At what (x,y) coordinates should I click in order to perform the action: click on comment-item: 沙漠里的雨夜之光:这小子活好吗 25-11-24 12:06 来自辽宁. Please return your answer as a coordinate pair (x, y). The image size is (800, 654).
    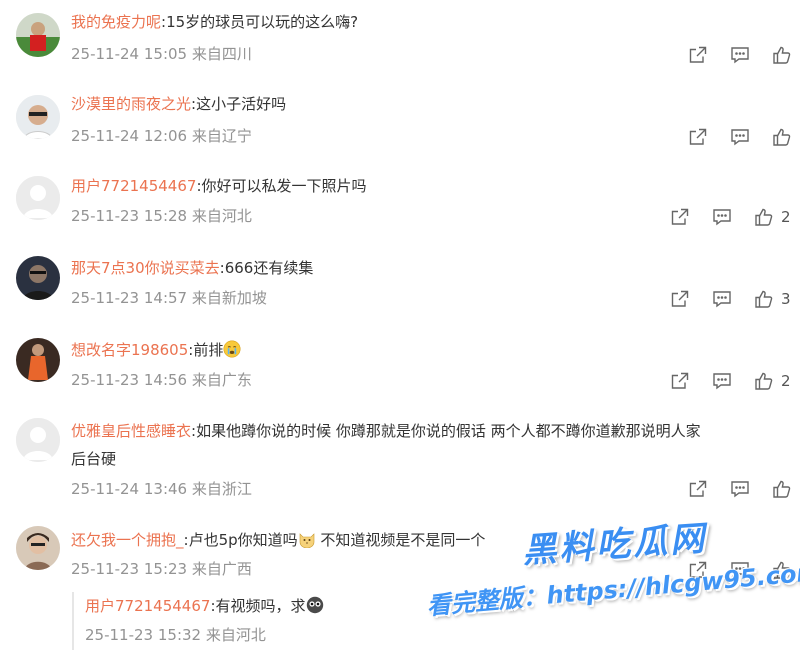
    Looking at the image, I should click on (400, 123).